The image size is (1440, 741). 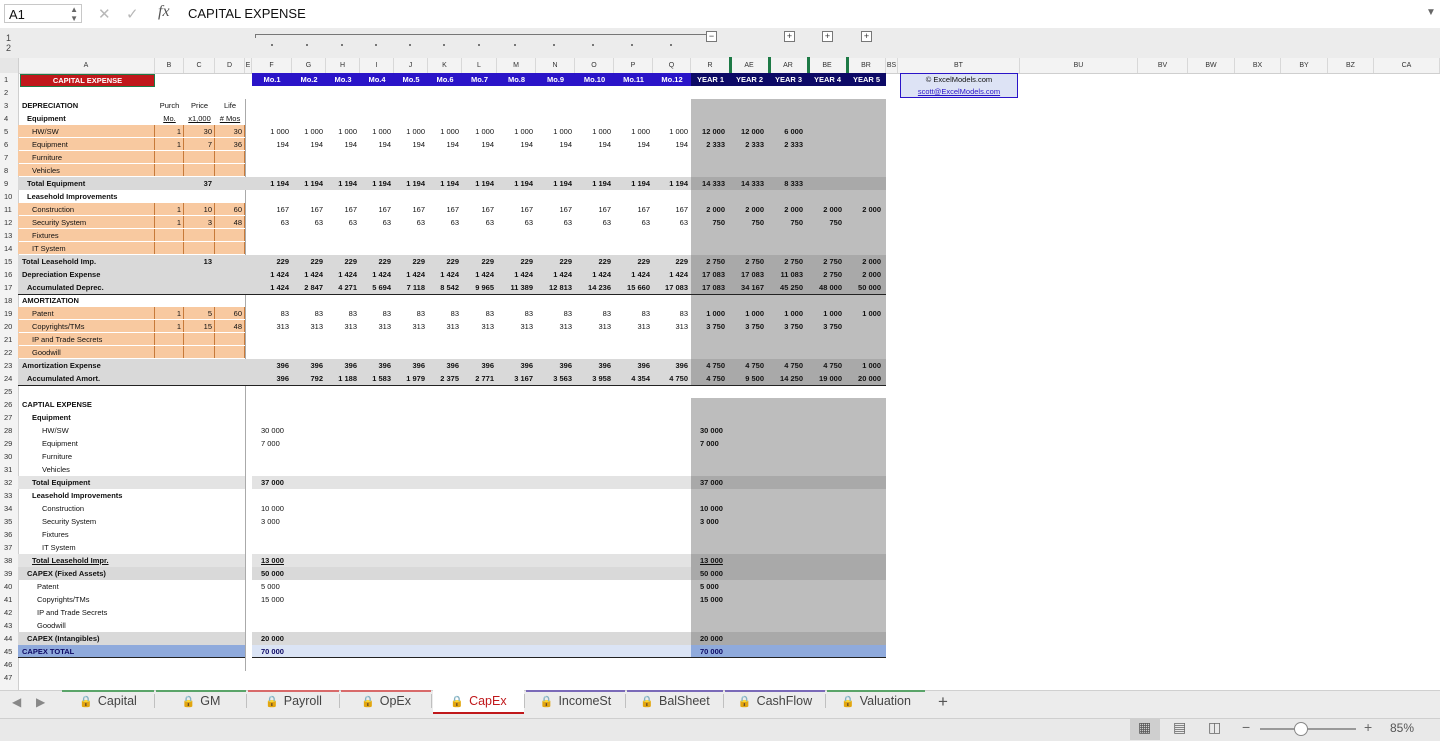 I want to click on row-number: 8, so click(x=8, y=170).